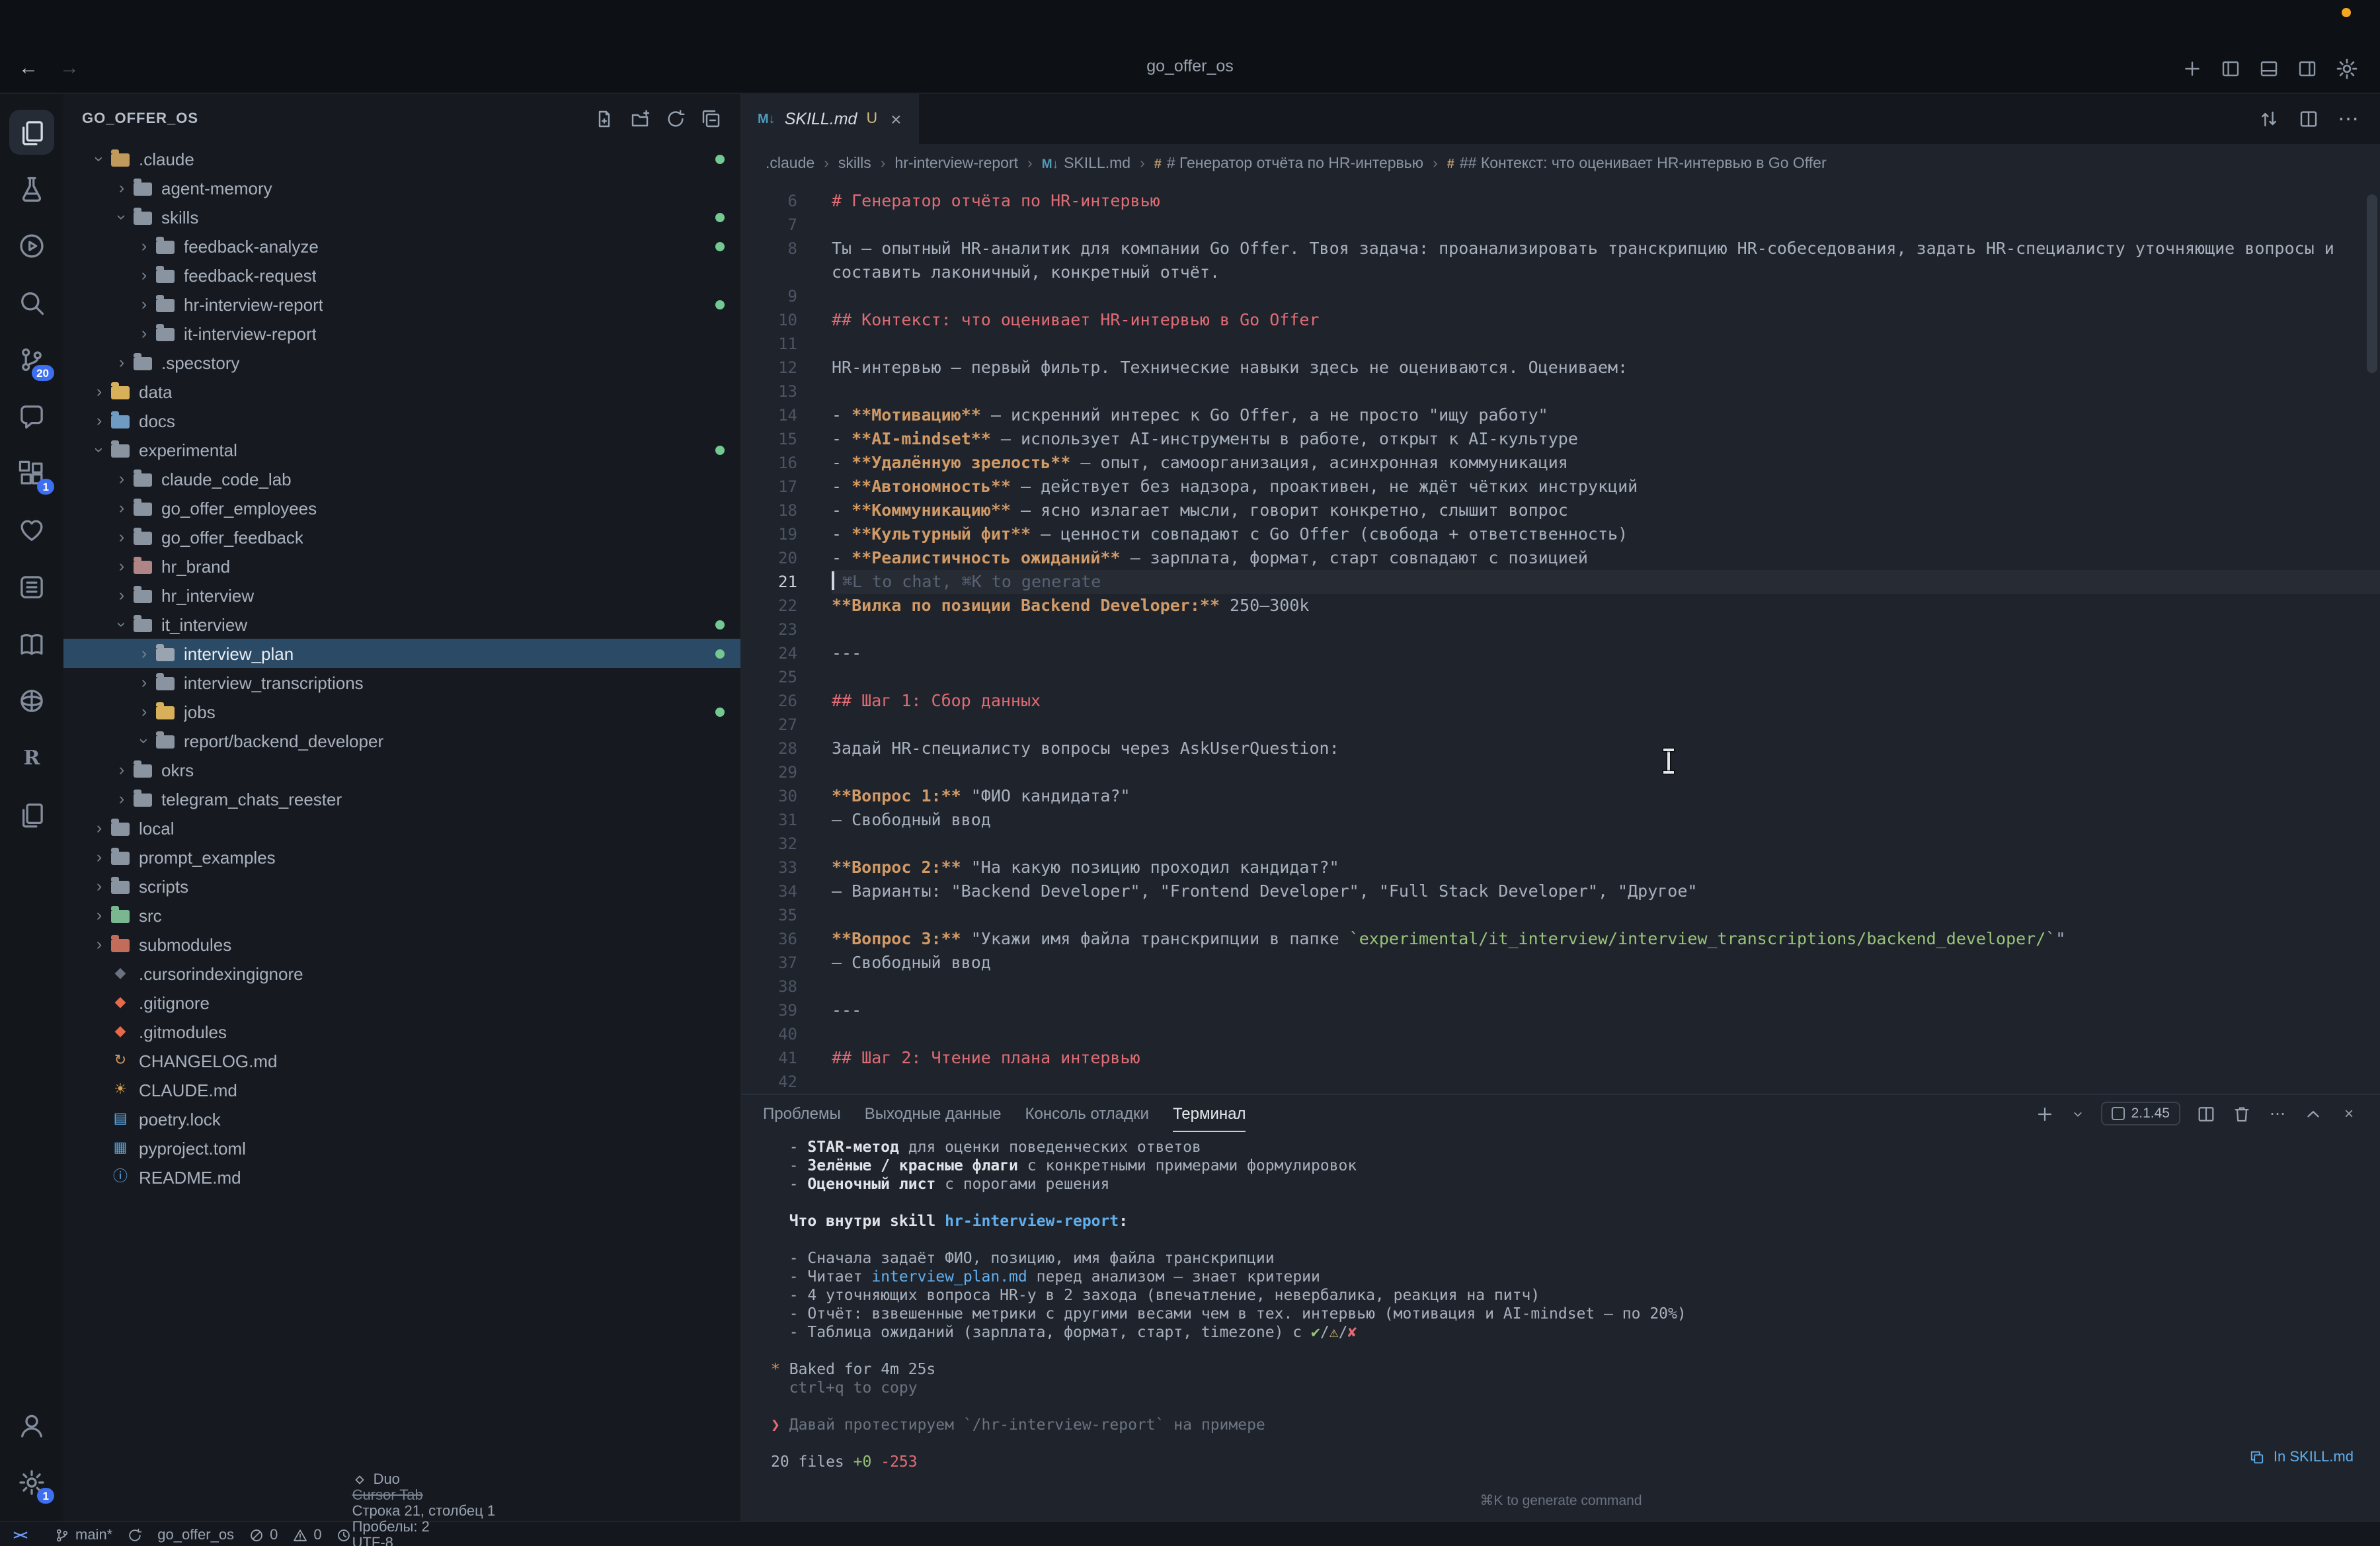 Image resolution: width=2380 pixels, height=1546 pixels. Describe the element at coordinates (2372, 639) in the screenshot. I see `editor-scrollbar` at that location.